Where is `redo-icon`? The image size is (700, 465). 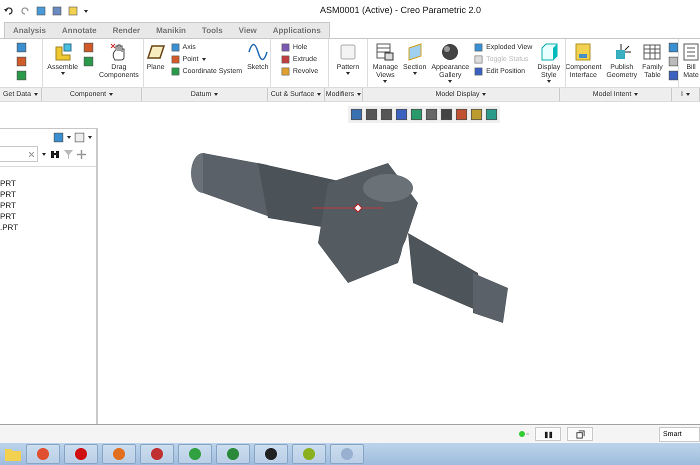 redo-icon is located at coordinates (25, 11).